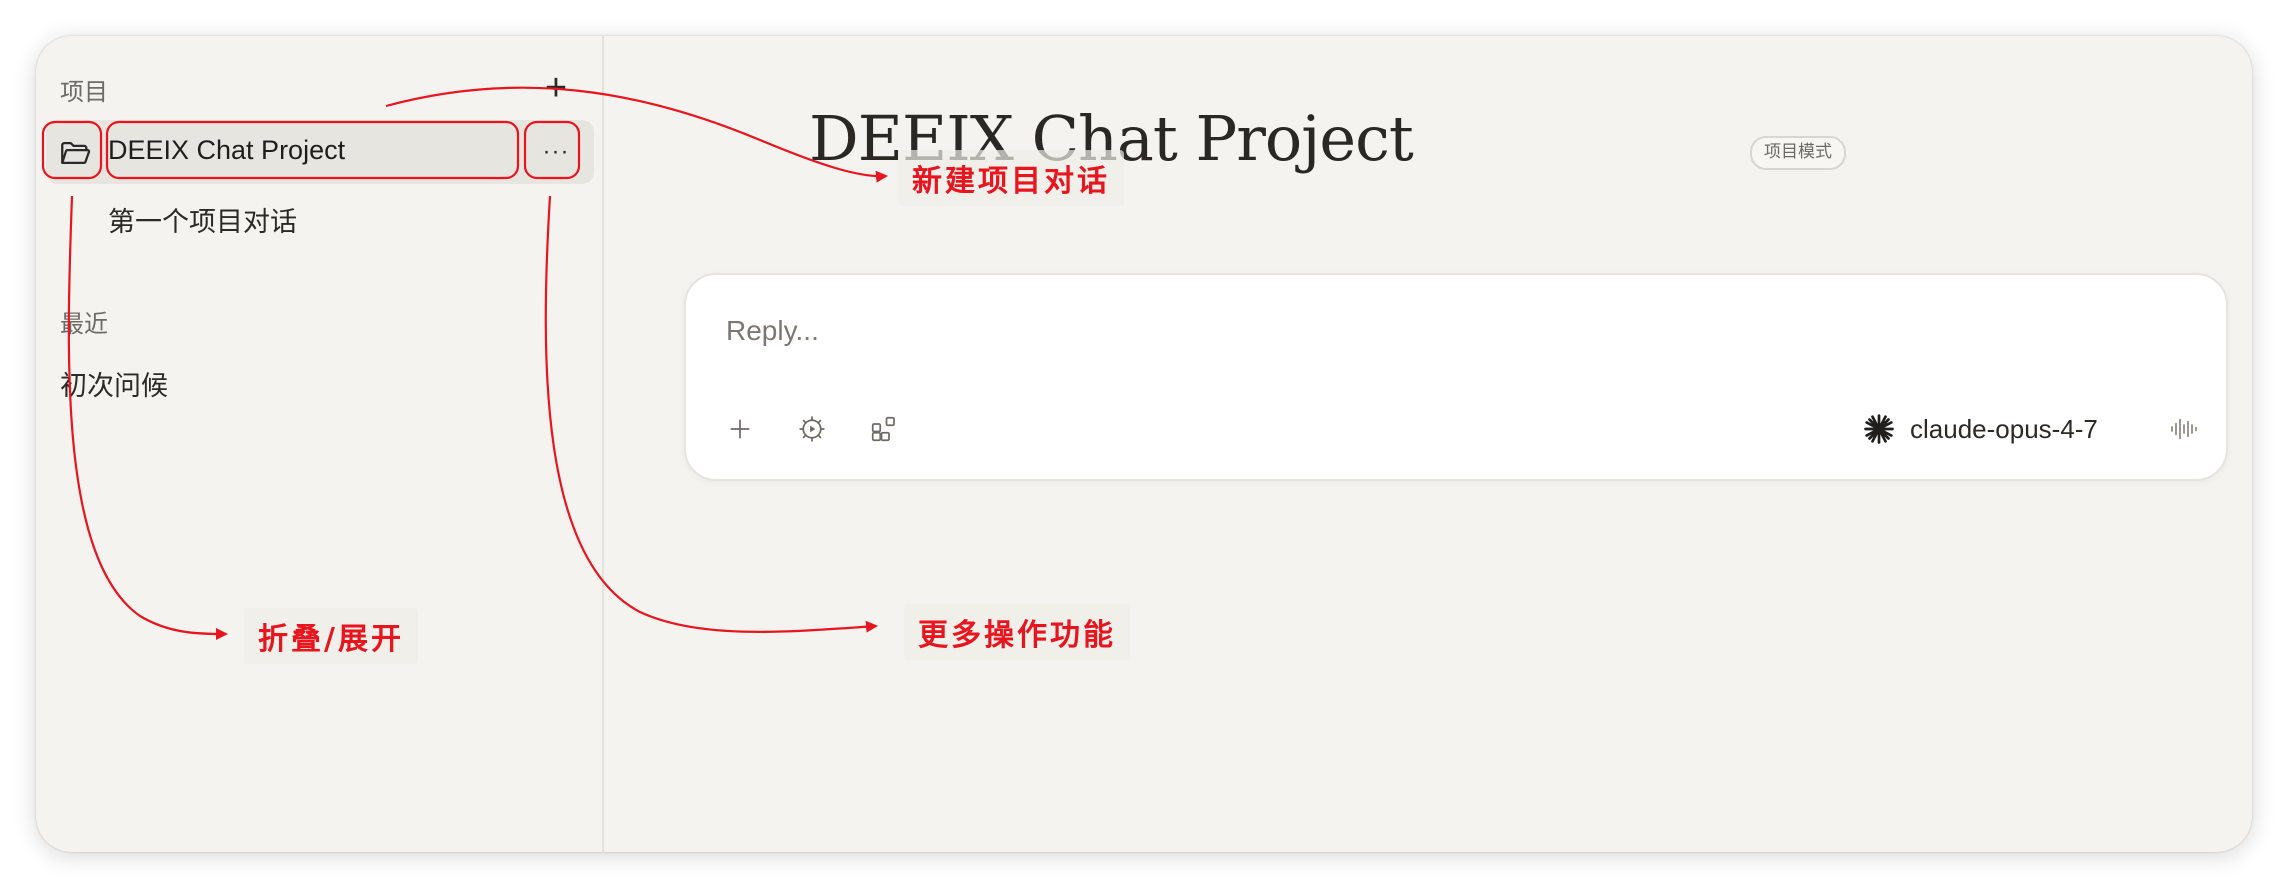 This screenshot has width=2288, height=888. Describe the element at coordinates (1276, 331) in the screenshot. I see `reply-input` at that location.